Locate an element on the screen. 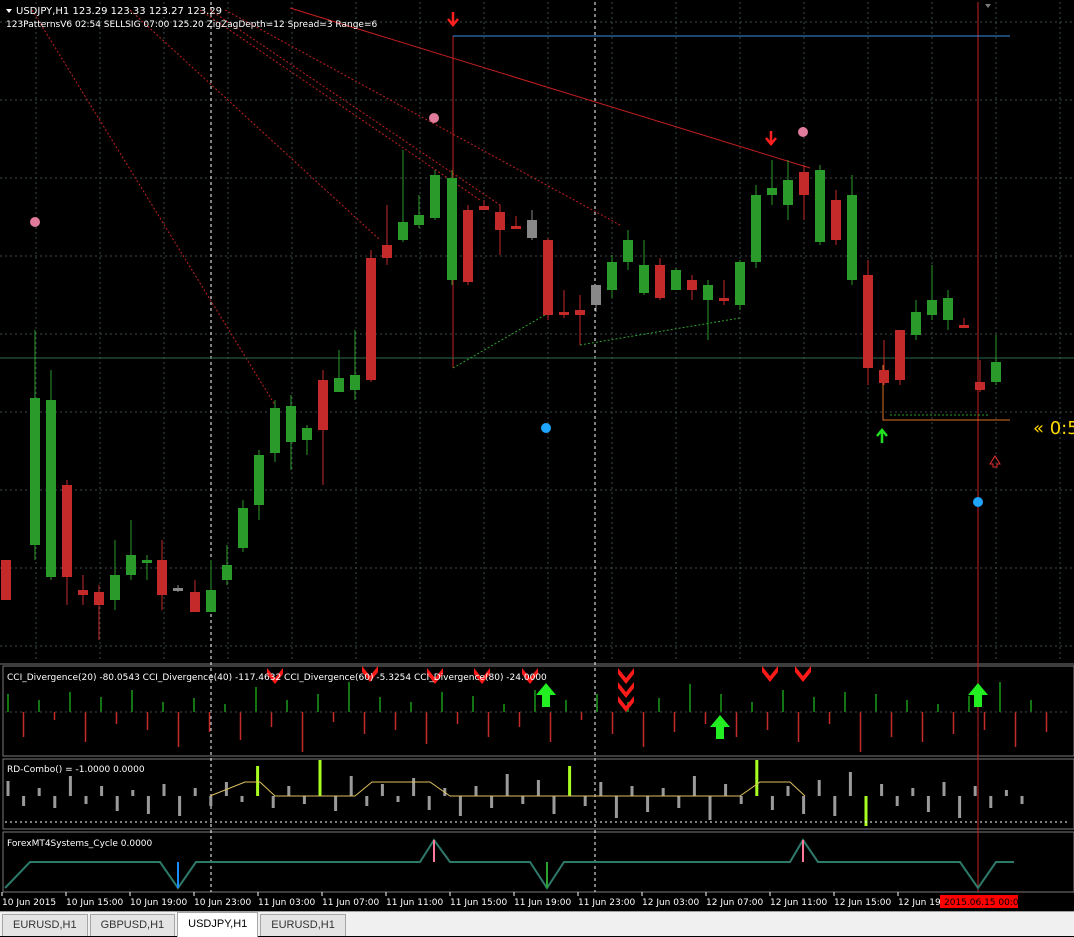 This screenshot has width=1074, height=937. time-label: 12 Jun 07:00 is located at coordinates (734, 903).